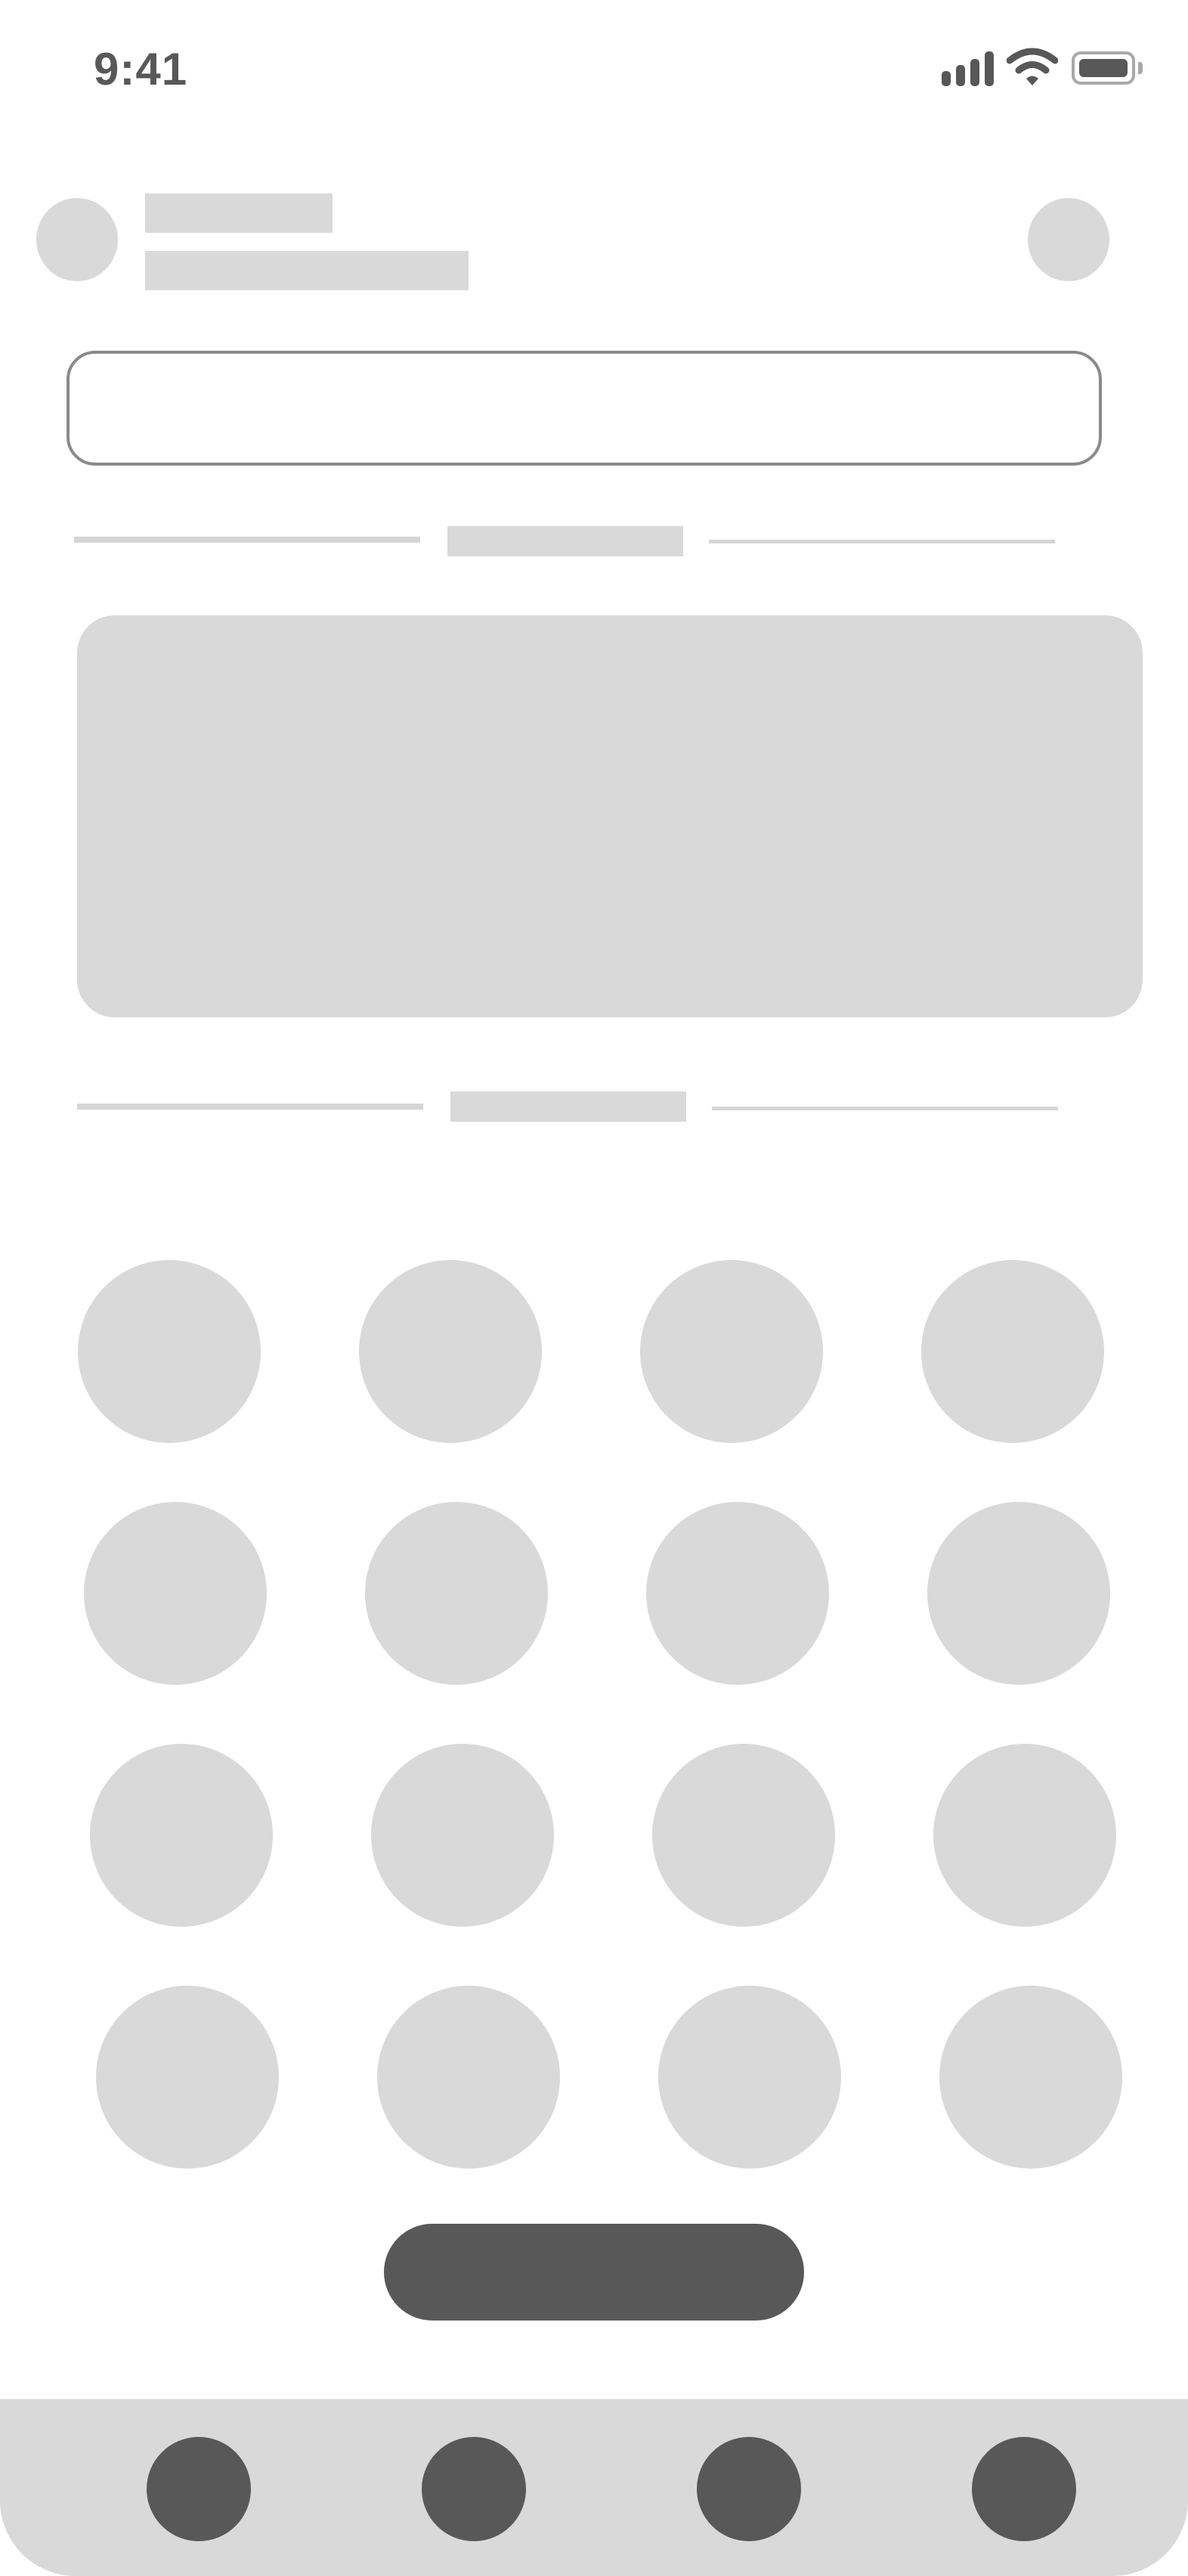 The image size is (1188, 2576). What do you see at coordinates (77, 239) in the screenshot?
I see `avatar` at bounding box center [77, 239].